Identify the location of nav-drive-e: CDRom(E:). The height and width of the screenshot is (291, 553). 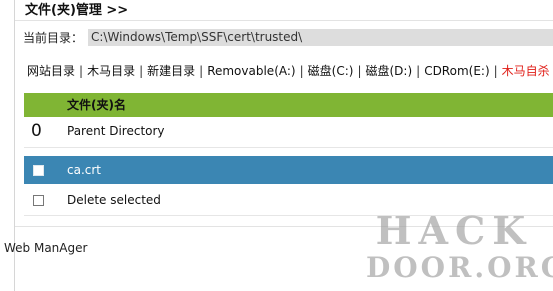
(456, 71).